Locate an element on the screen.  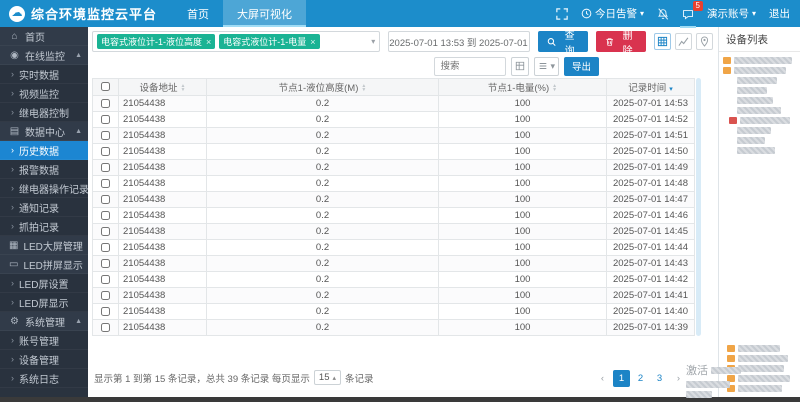
sidebar-item-继电器操作记录: › 继电器操作记录 is located at coordinates (44, 188).